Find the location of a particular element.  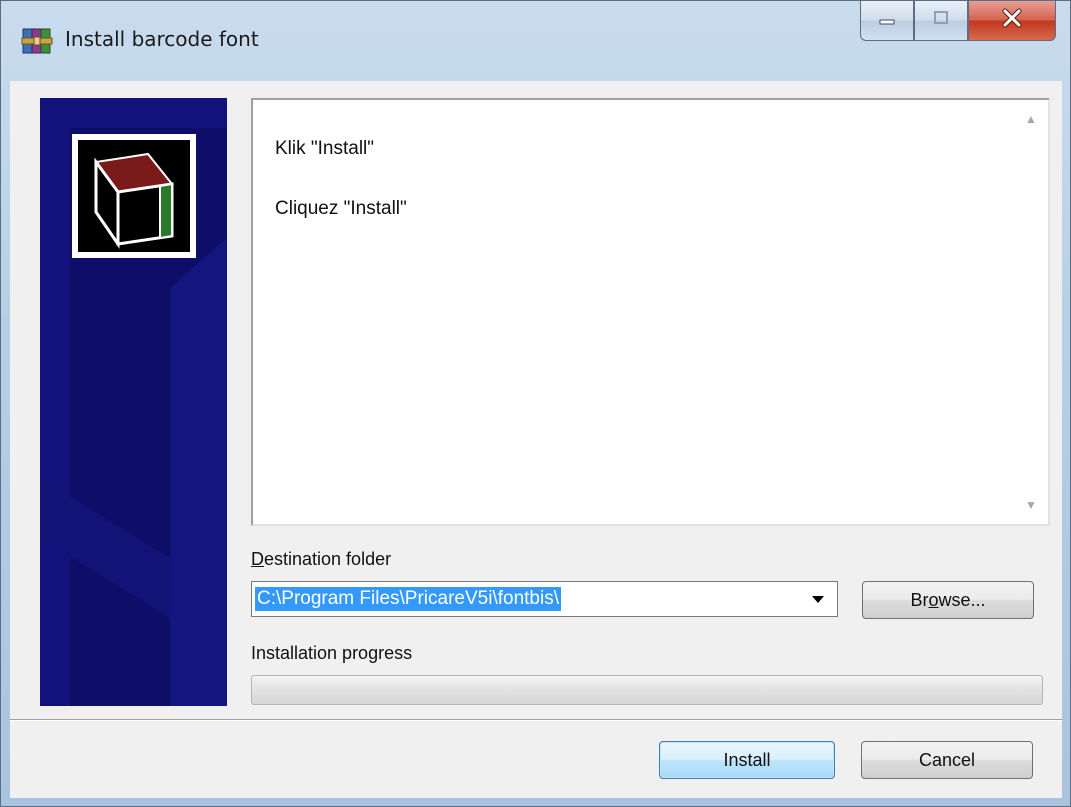

install-button: Install is located at coordinates (747, 760).